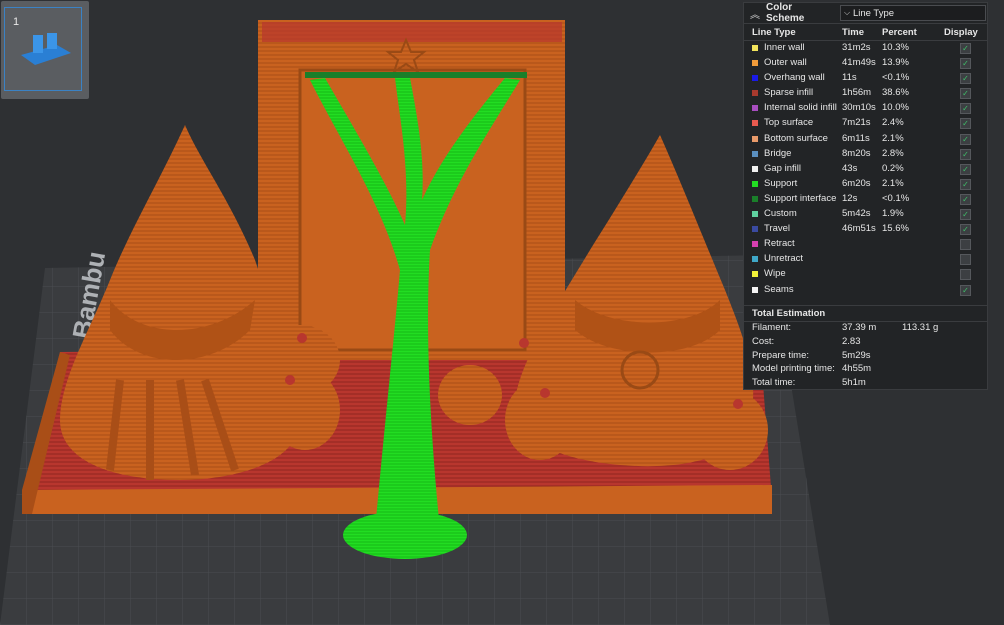 The height and width of the screenshot is (625, 1004). Describe the element at coordinates (859, 63) in the screenshot. I see `line-type-time: 41m49s` at that location.